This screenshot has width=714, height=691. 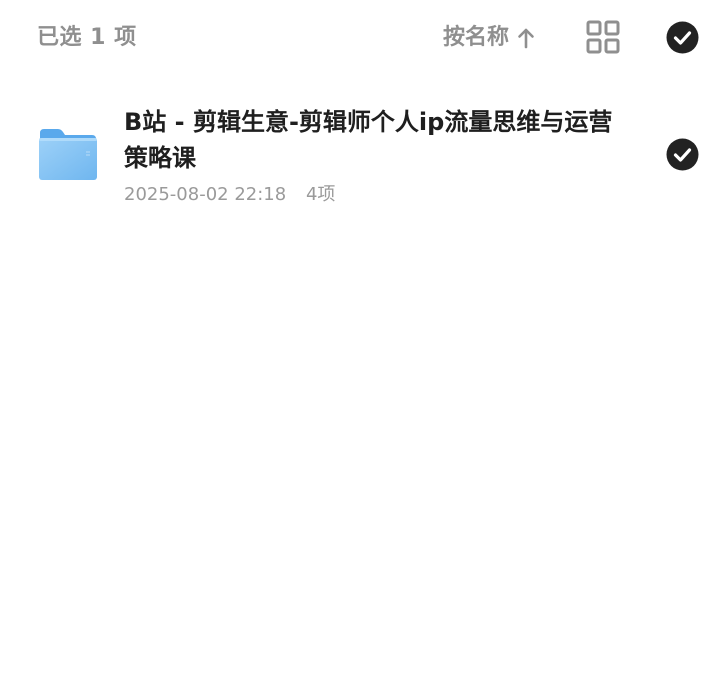 What do you see at coordinates (87, 37) in the screenshot?
I see `selected-count-label: 已选 1 项` at bounding box center [87, 37].